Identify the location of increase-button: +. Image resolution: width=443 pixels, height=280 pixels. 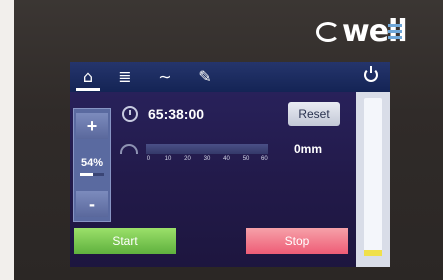
(92, 126).